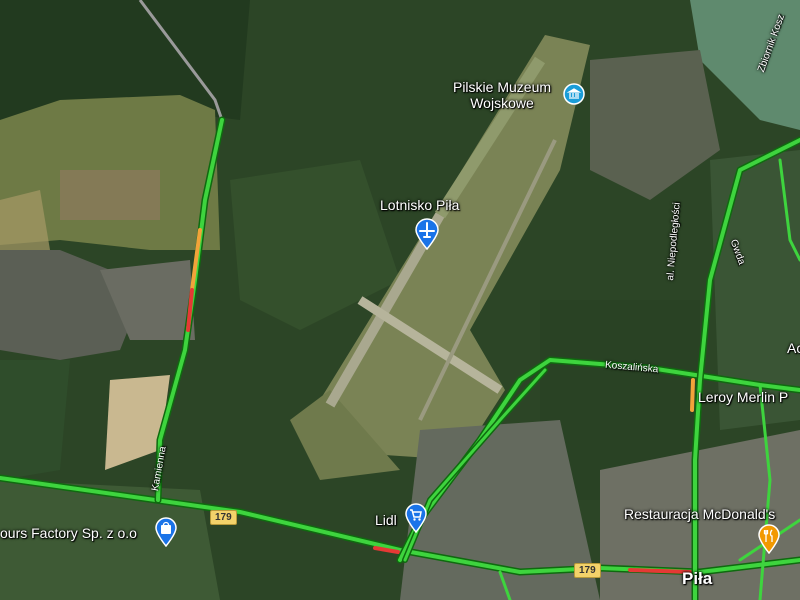 The image size is (800, 600). Describe the element at coordinates (502, 95) in the screenshot. I see `museum-label: Pilskie Muzeum Wojskowe` at that location.